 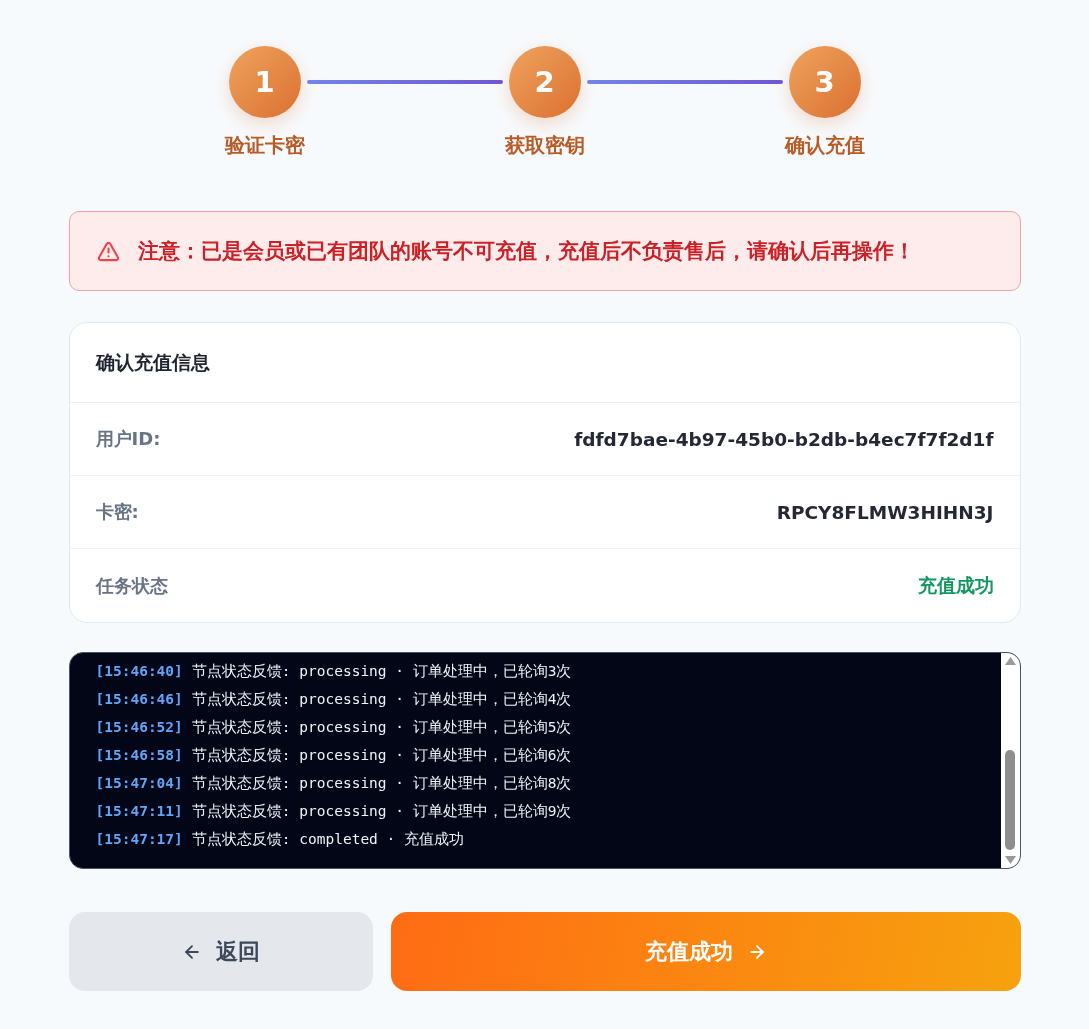 What do you see at coordinates (526, 251) in the screenshot?
I see `warning-text: 注意：已是会员或已有团队的账号不可充值，充值后不负责售后，请确认后再操作！` at bounding box center [526, 251].